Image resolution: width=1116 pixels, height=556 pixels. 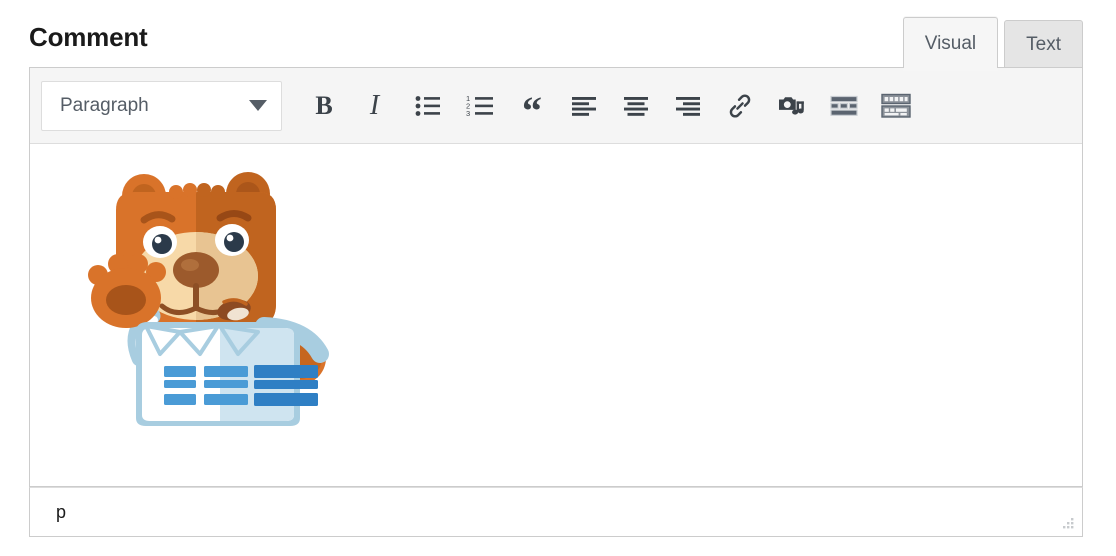 I want to click on bold-icon: B, so click(x=324, y=105).